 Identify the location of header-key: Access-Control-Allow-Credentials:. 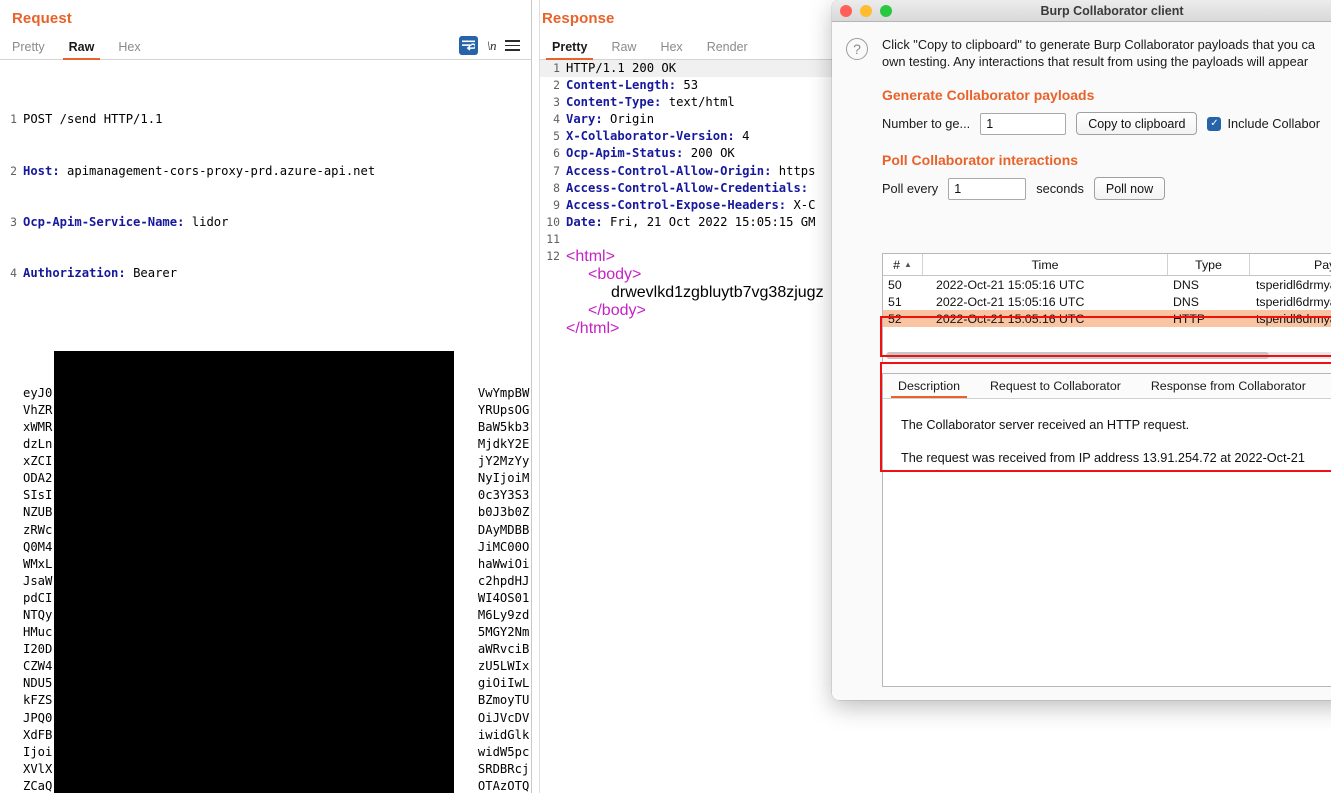
(687, 187).